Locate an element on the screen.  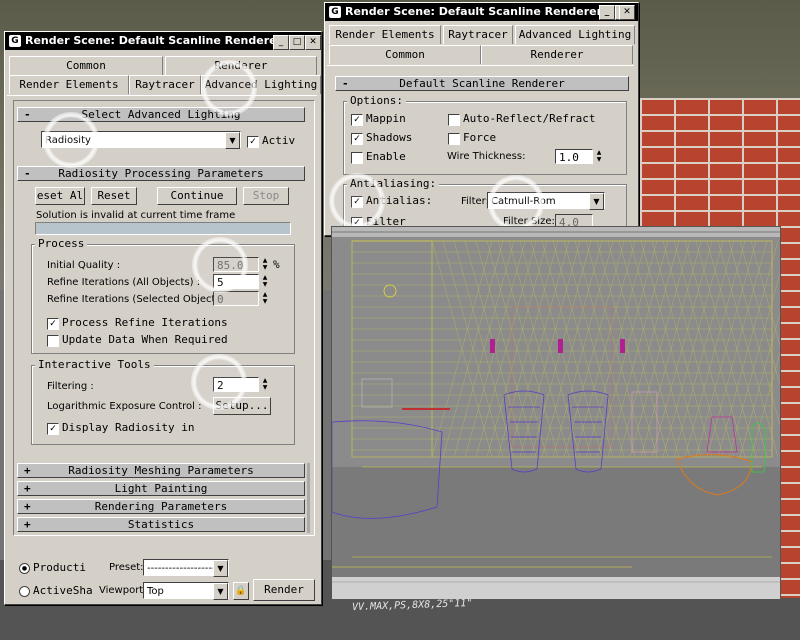
wire-thickness-spinner: 1.0 is located at coordinates (574, 156).